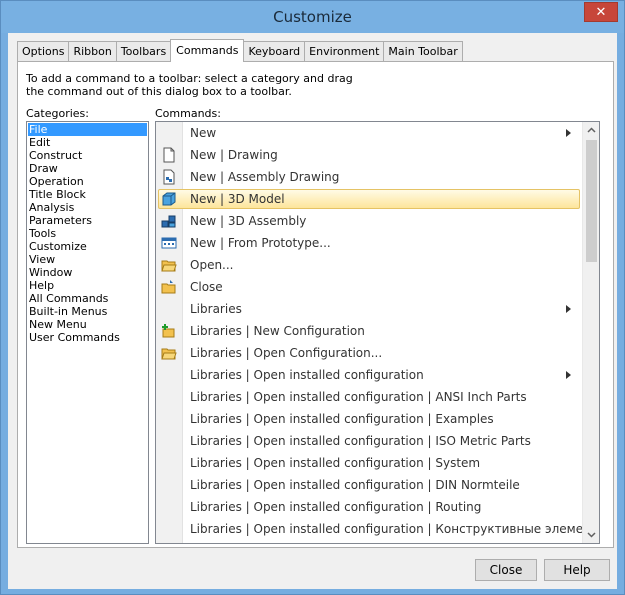 This screenshot has height=595, width=625. What do you see at coordinates (87, 311) in the screenshot?
I see `category-item: Built-in Menus` at bounding box center [87, 311].